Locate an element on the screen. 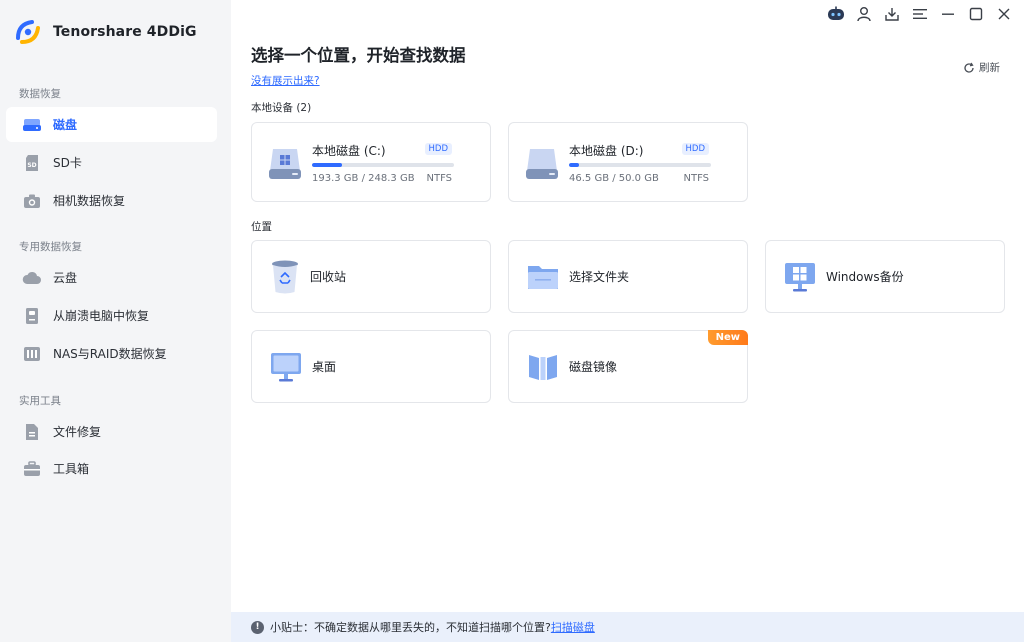 This screenshot has width=1024, height=642. sidebar-item-label: 文件修复 is located at coordinates (77, 432).